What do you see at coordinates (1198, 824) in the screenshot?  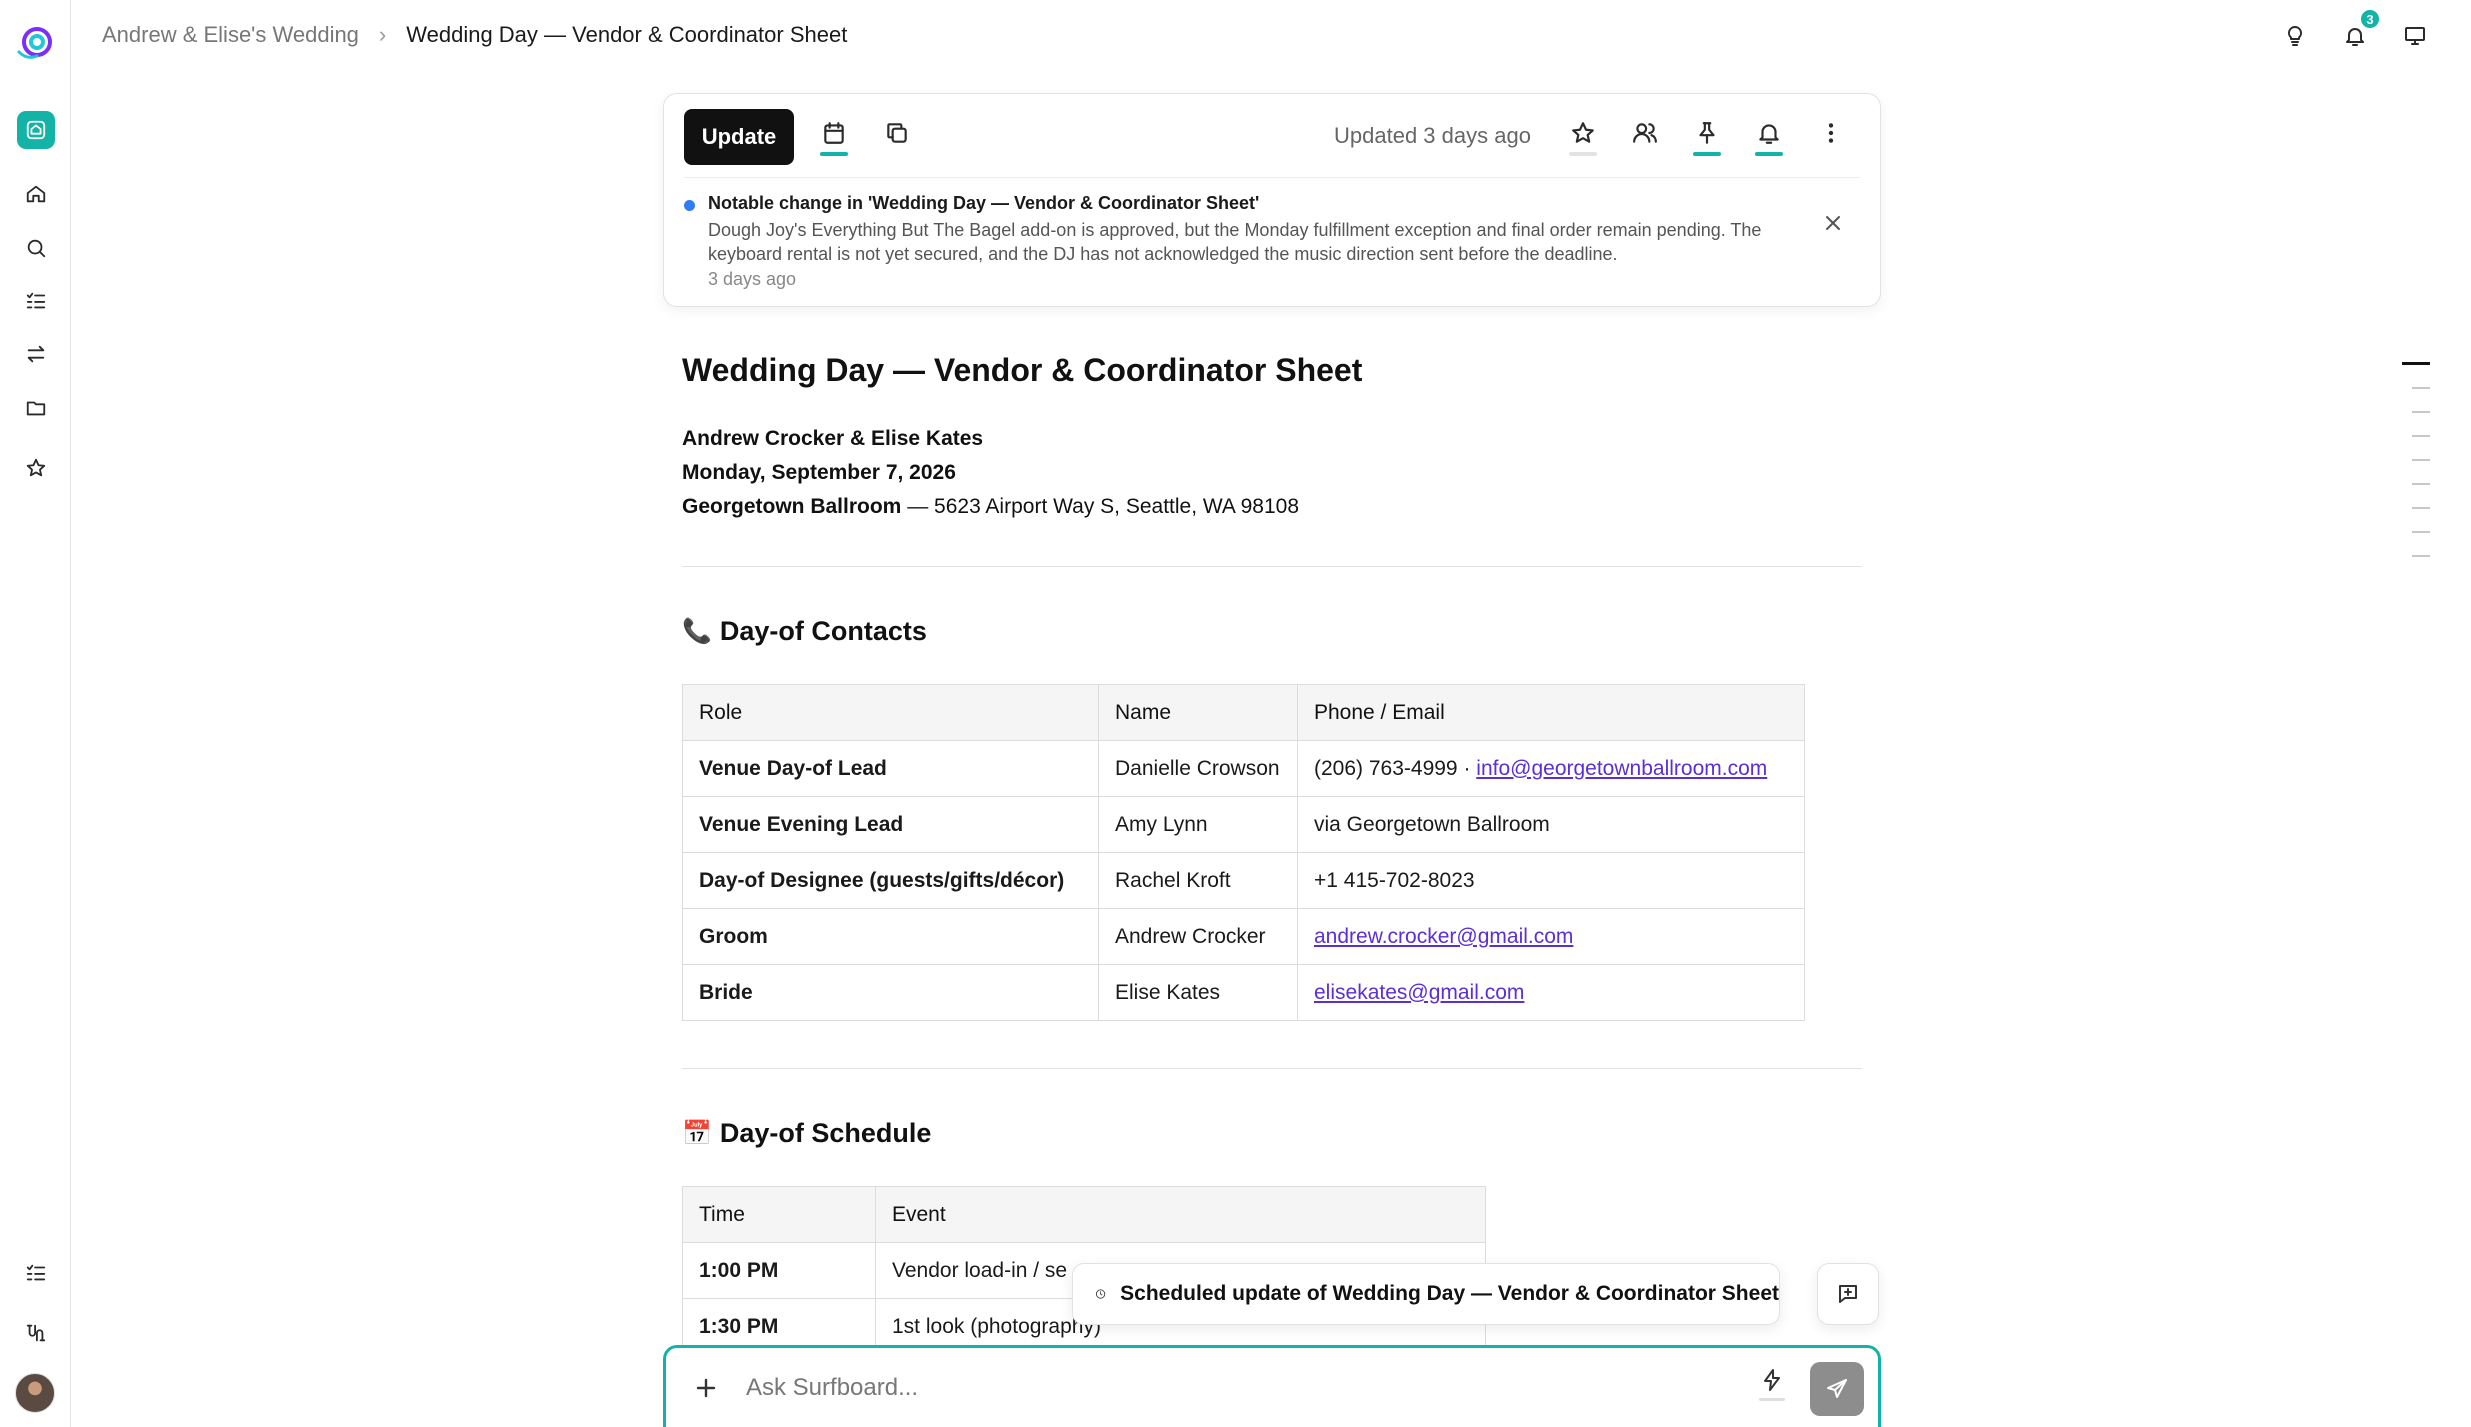 I see `name-cell: Amy Lynn` at bounding box center [1198, 824].